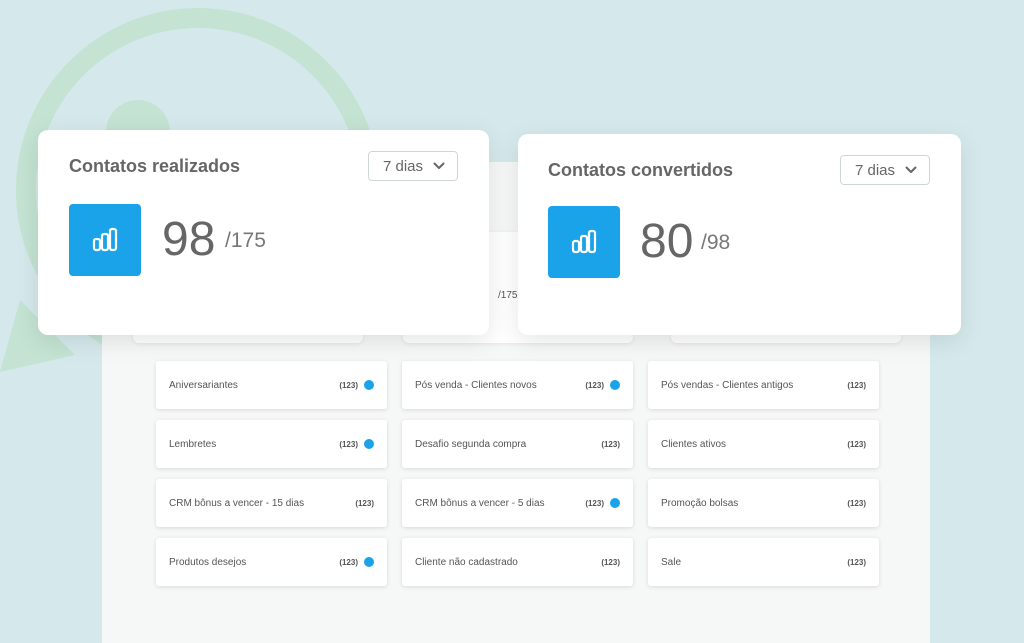 Image resolution: width=1024 pixels, height=643 pixels. Describe the element at coordinates (480, 503) in the screenshot. I see `segment-label: CRM bônus a vencer - 5 dias` at that location.